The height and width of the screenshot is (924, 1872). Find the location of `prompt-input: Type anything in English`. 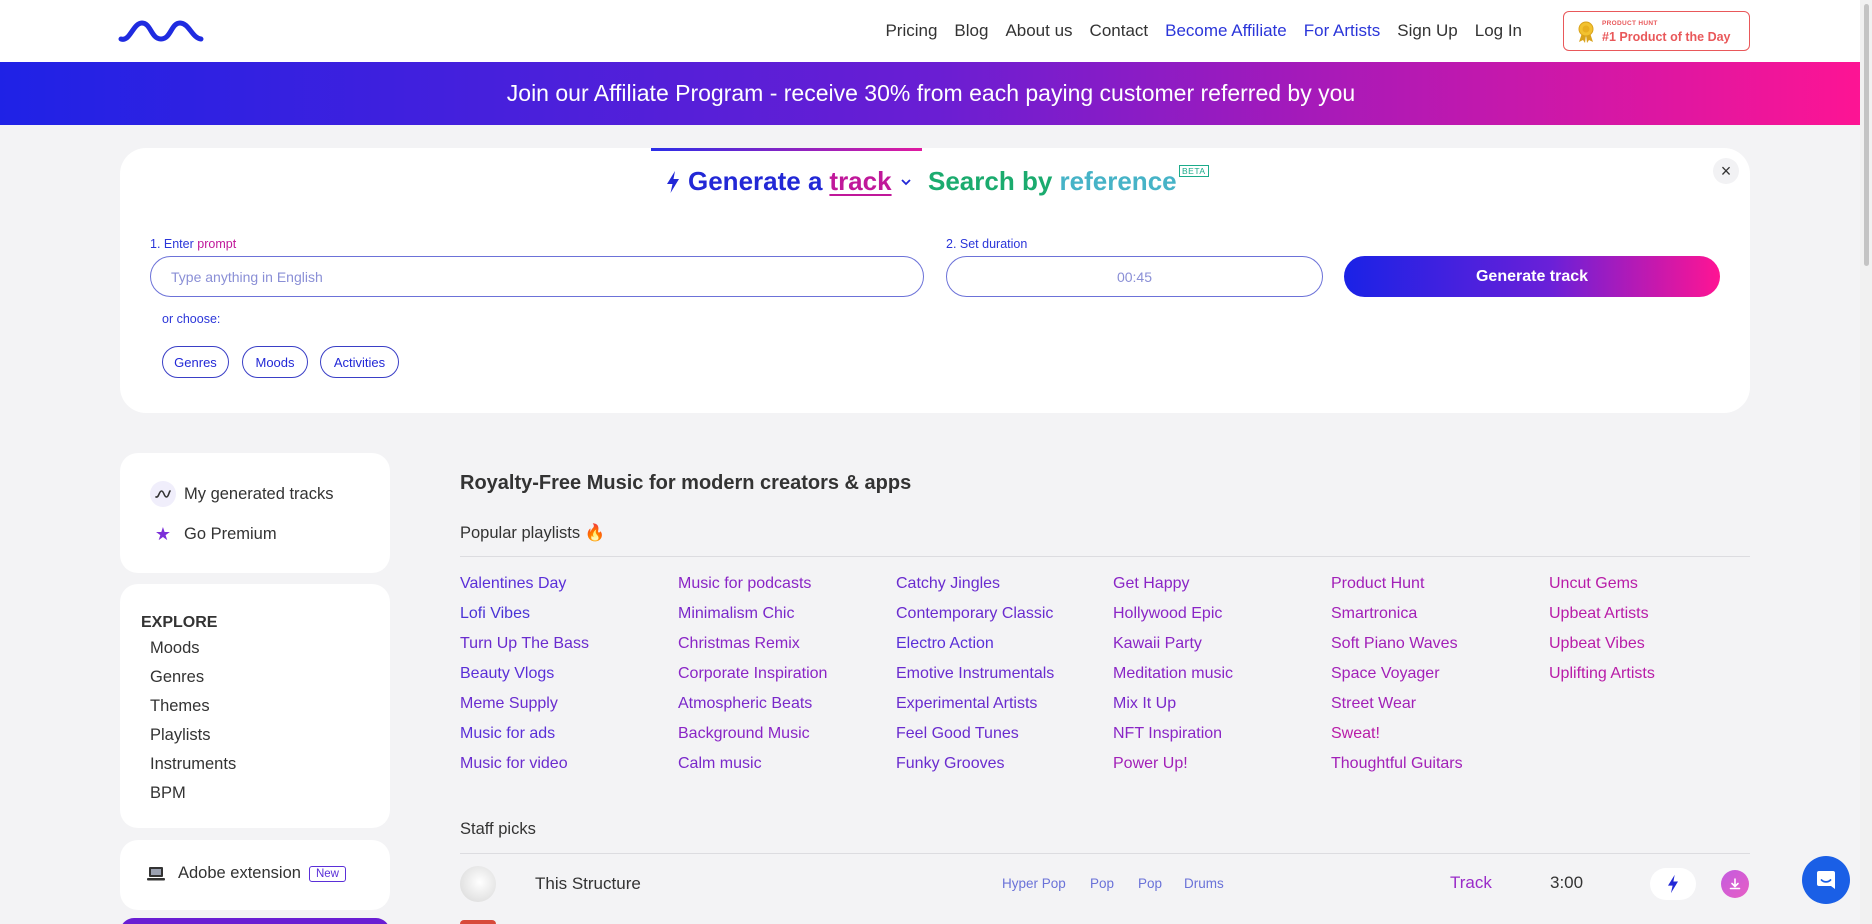

prompt-input: Type anything in English is located at coordinates (537, 276).